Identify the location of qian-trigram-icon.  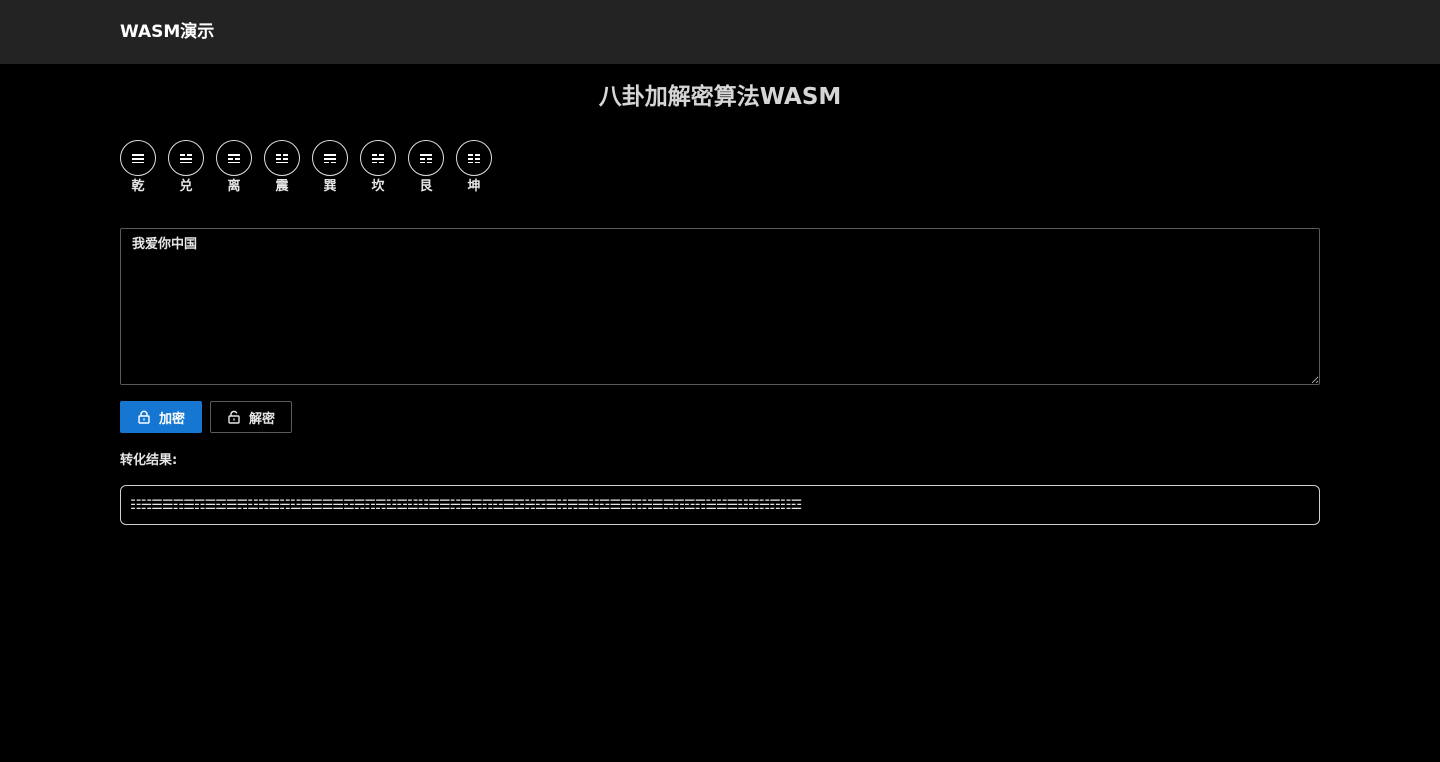
(138, 158).